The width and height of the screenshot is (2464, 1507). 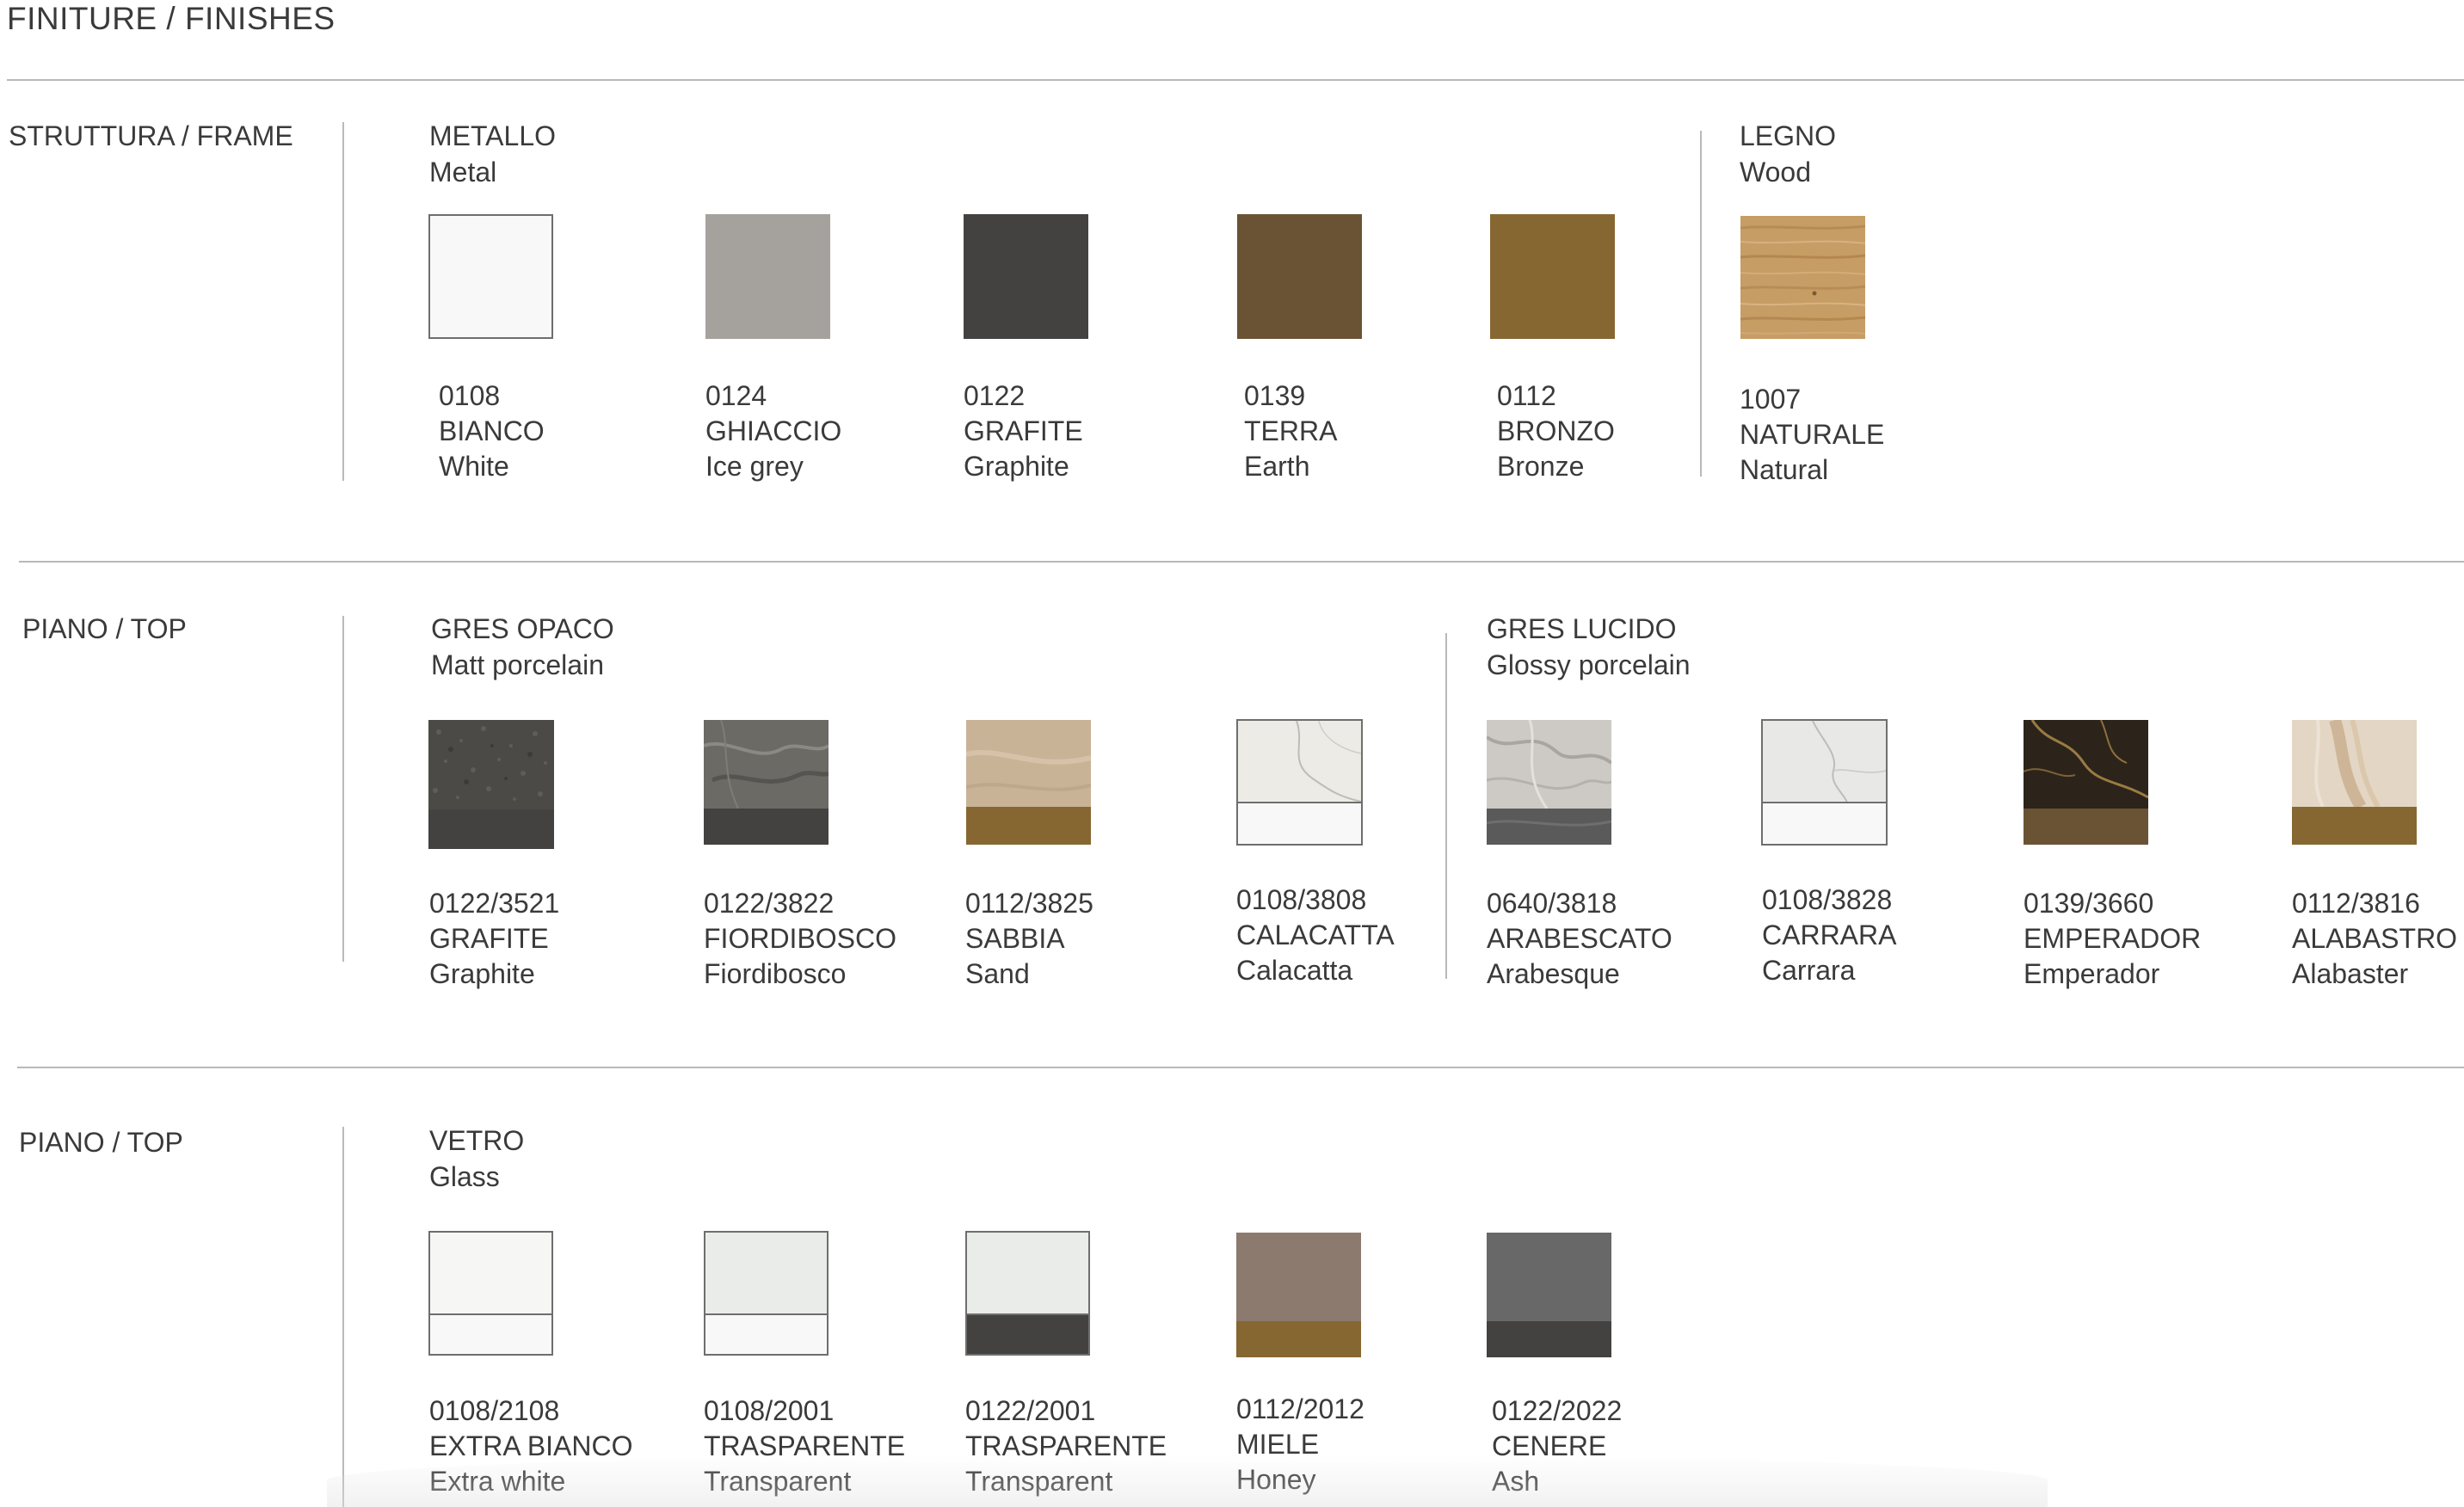 I want to click on swatch-name-it: CENERE, so click(x=1550, y=1445).